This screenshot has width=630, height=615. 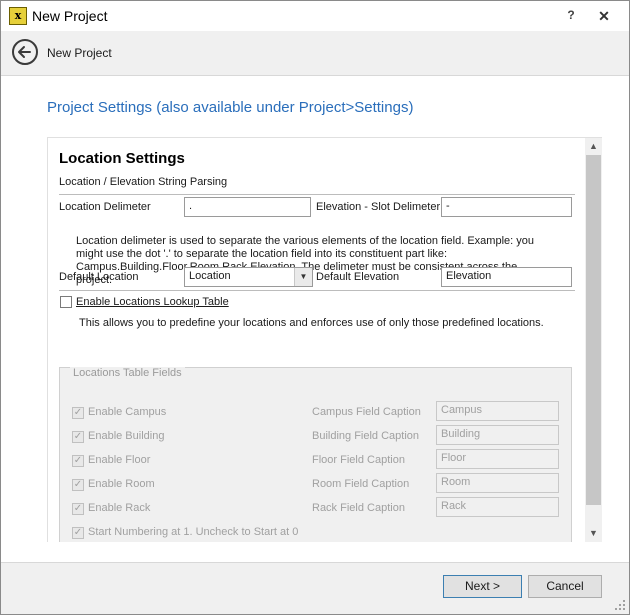 I want to click on elevation-delimeter-label: Elevation - Slot Delimeter, so click(x=378, y=207).